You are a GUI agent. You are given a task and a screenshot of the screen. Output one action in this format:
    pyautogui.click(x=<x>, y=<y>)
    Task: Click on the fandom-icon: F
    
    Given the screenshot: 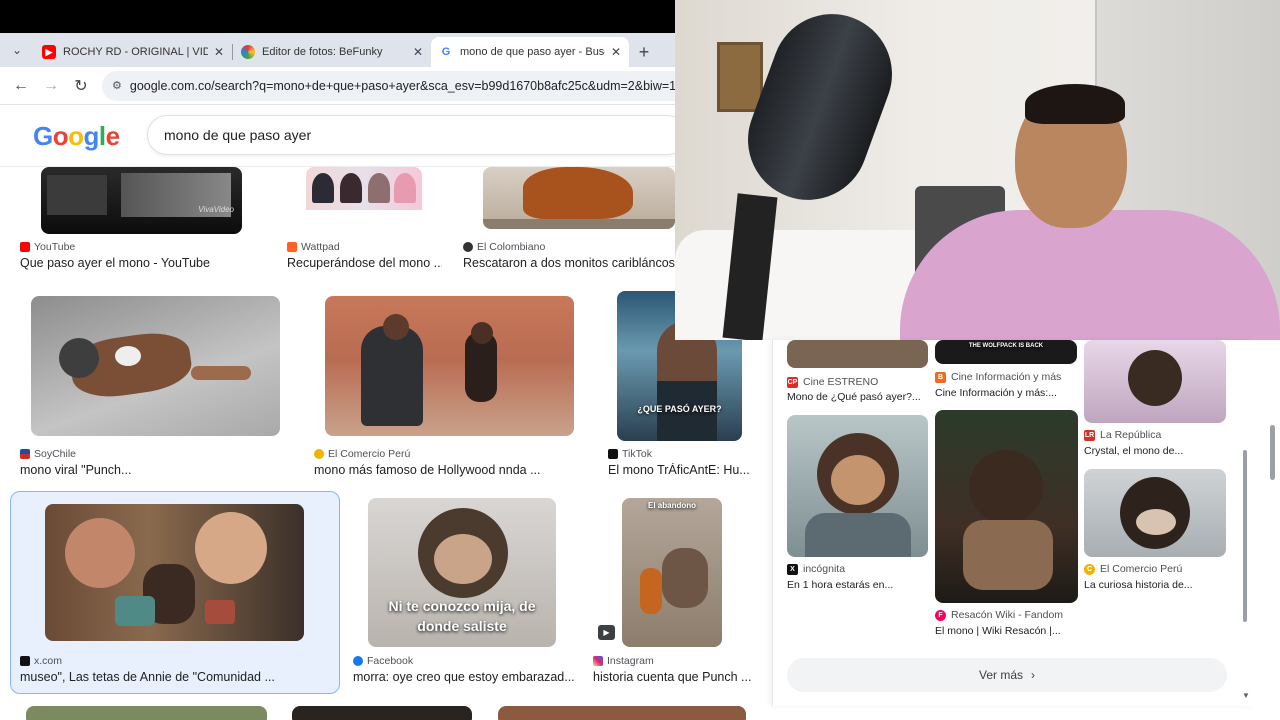 What is the action you would take?
    pyautogui.click(x=940, y=615)
    